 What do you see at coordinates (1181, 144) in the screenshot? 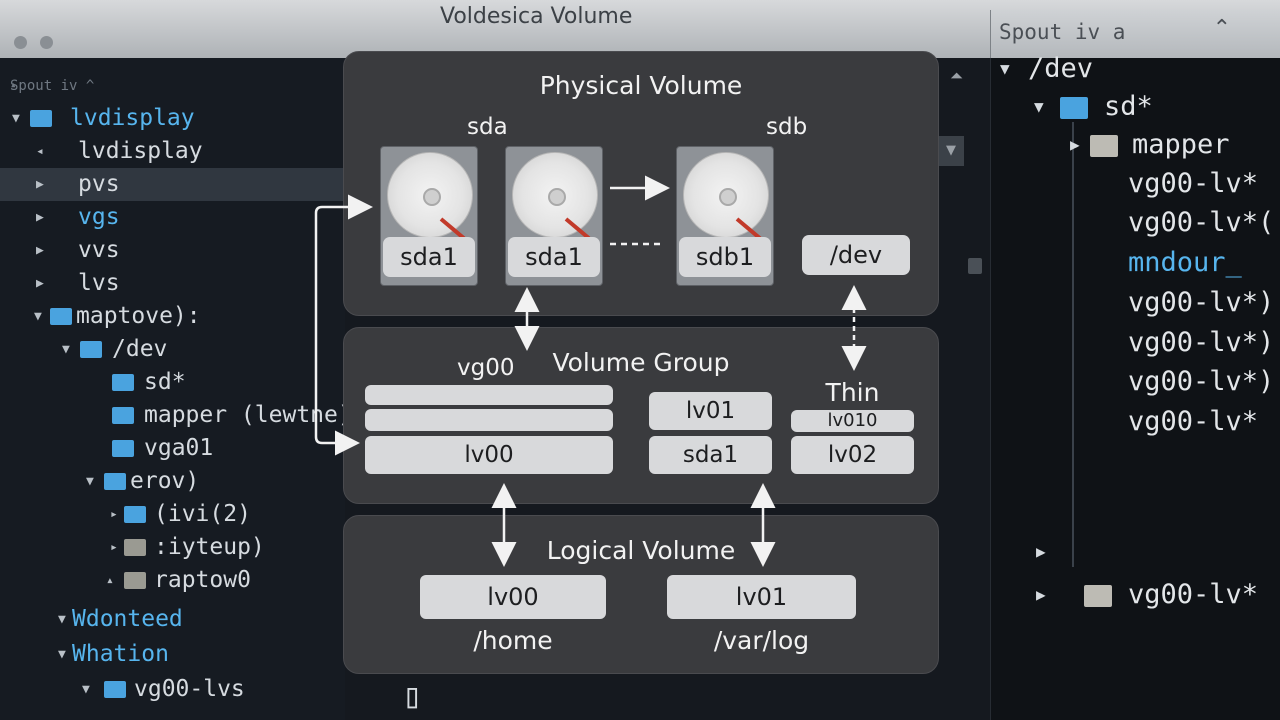
I see `rp-item-label: mapper` at bounding box center [1181, 144].